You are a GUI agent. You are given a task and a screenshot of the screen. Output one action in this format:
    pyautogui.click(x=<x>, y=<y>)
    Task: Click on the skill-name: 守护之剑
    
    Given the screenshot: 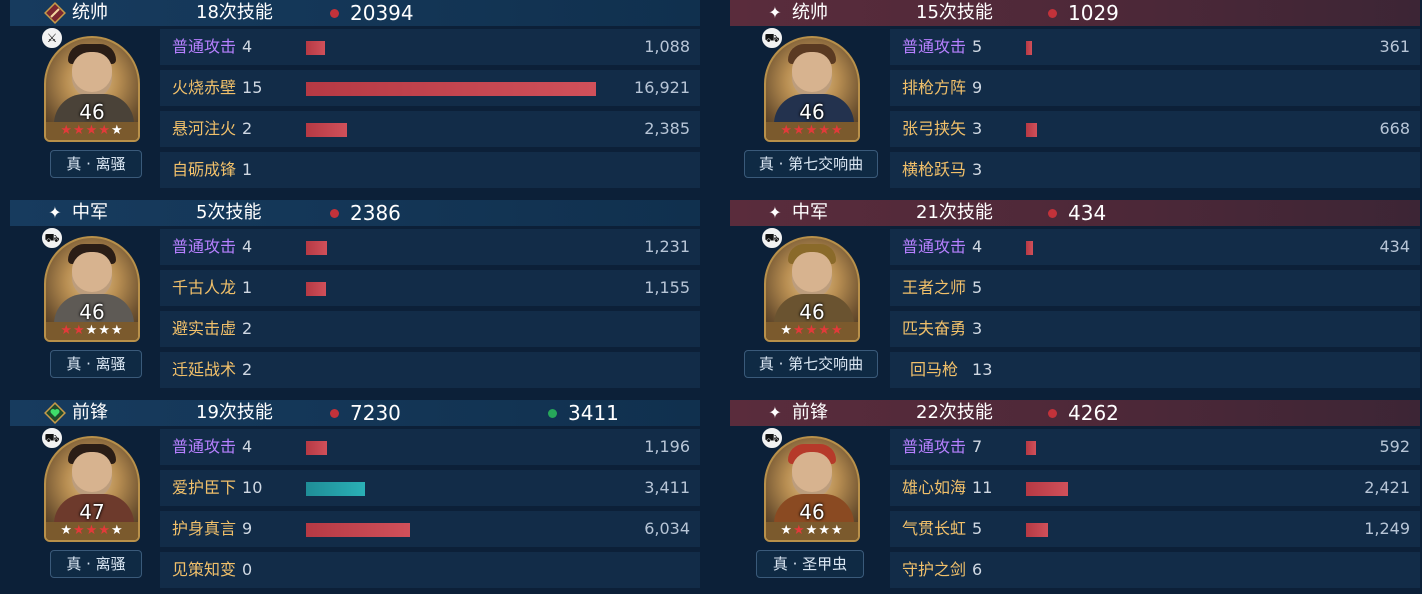 What is the action you would take?
    pyautogui.click(x=934, y=569)
    